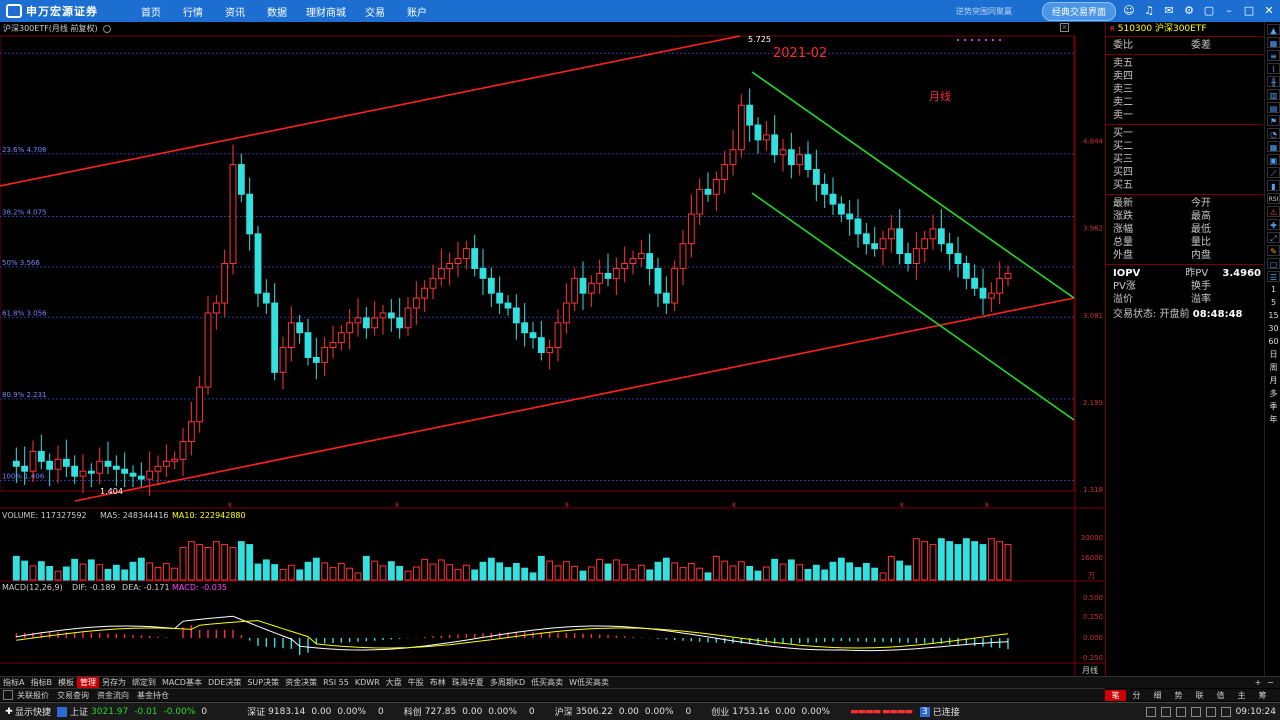 The image size is (1280, 720). Describe the element at coordinates (1180, 711) in the screenshot. I see `chat-icon` at that location.